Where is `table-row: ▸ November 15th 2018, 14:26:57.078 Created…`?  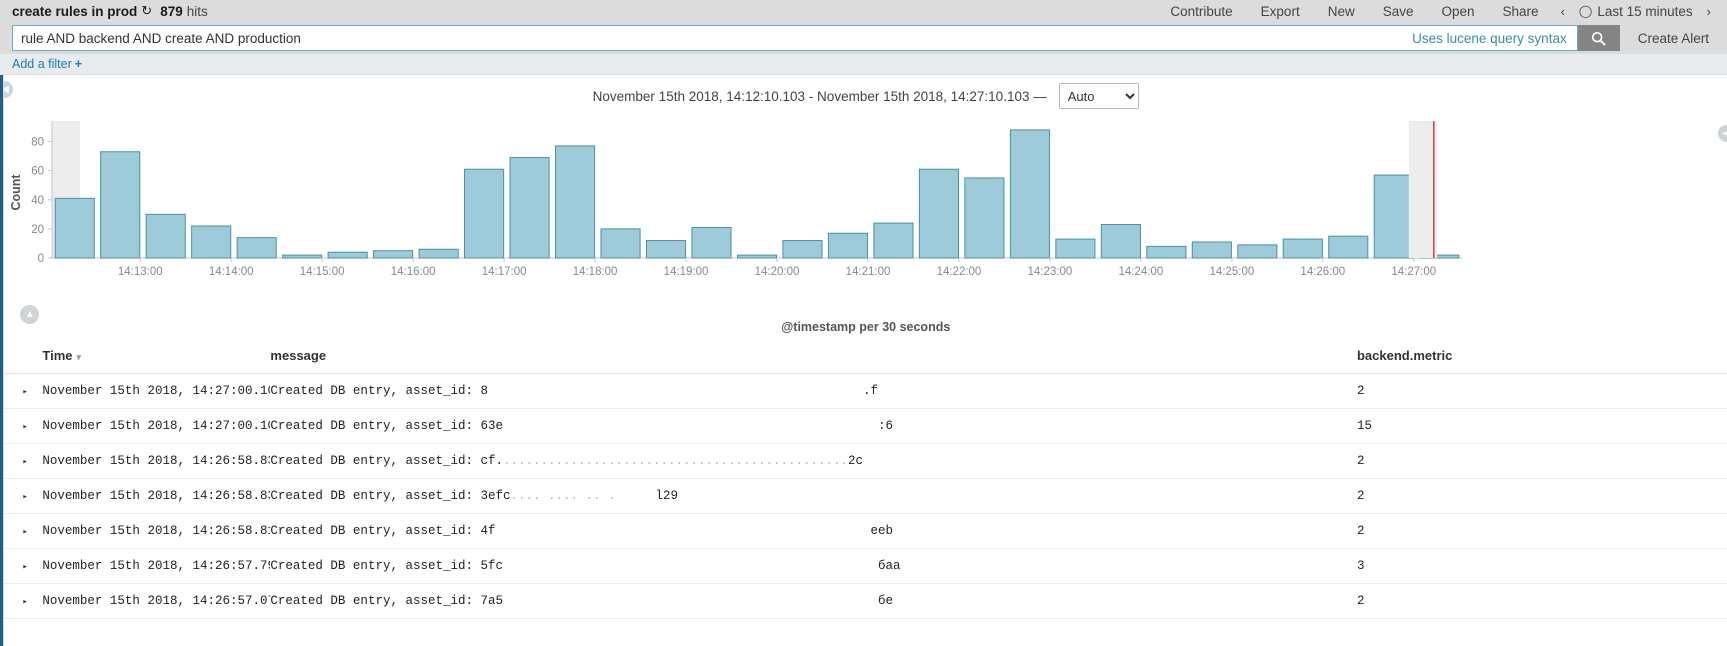 table-row: ▸ November 15th 2018, 14:26:57.078 Created… is located at coordinates (865, 601).